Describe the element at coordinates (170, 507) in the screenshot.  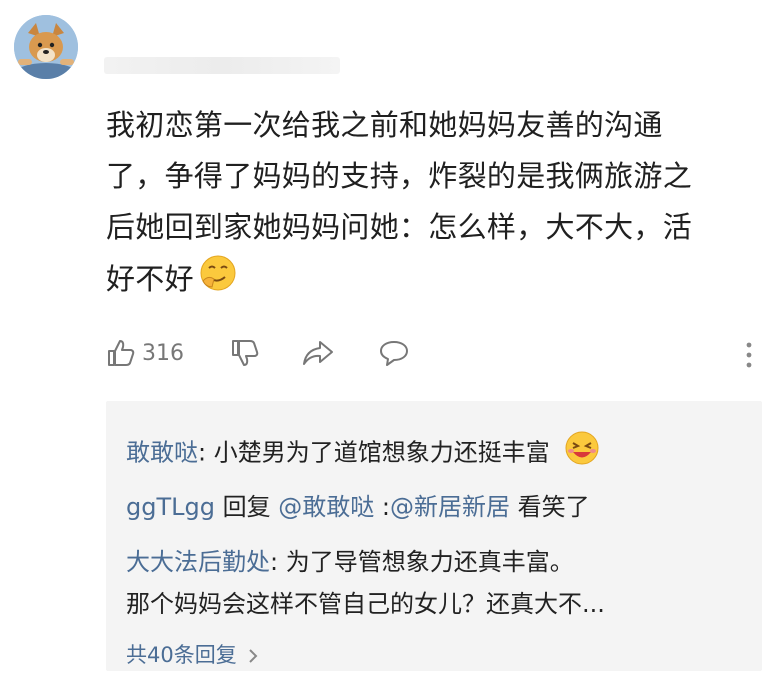
I see `reply-author: ggTLgg` at that location.